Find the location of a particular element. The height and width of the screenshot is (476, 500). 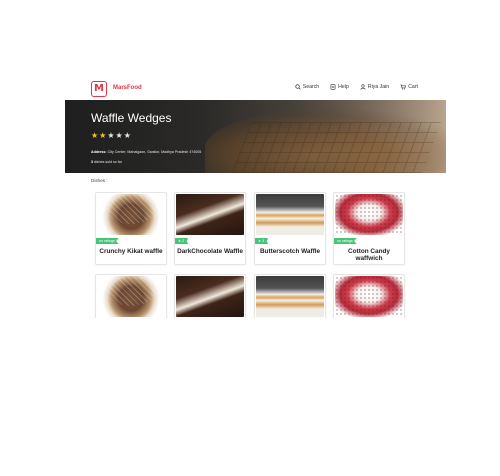

user-icon is located at coordinates (363, 87).